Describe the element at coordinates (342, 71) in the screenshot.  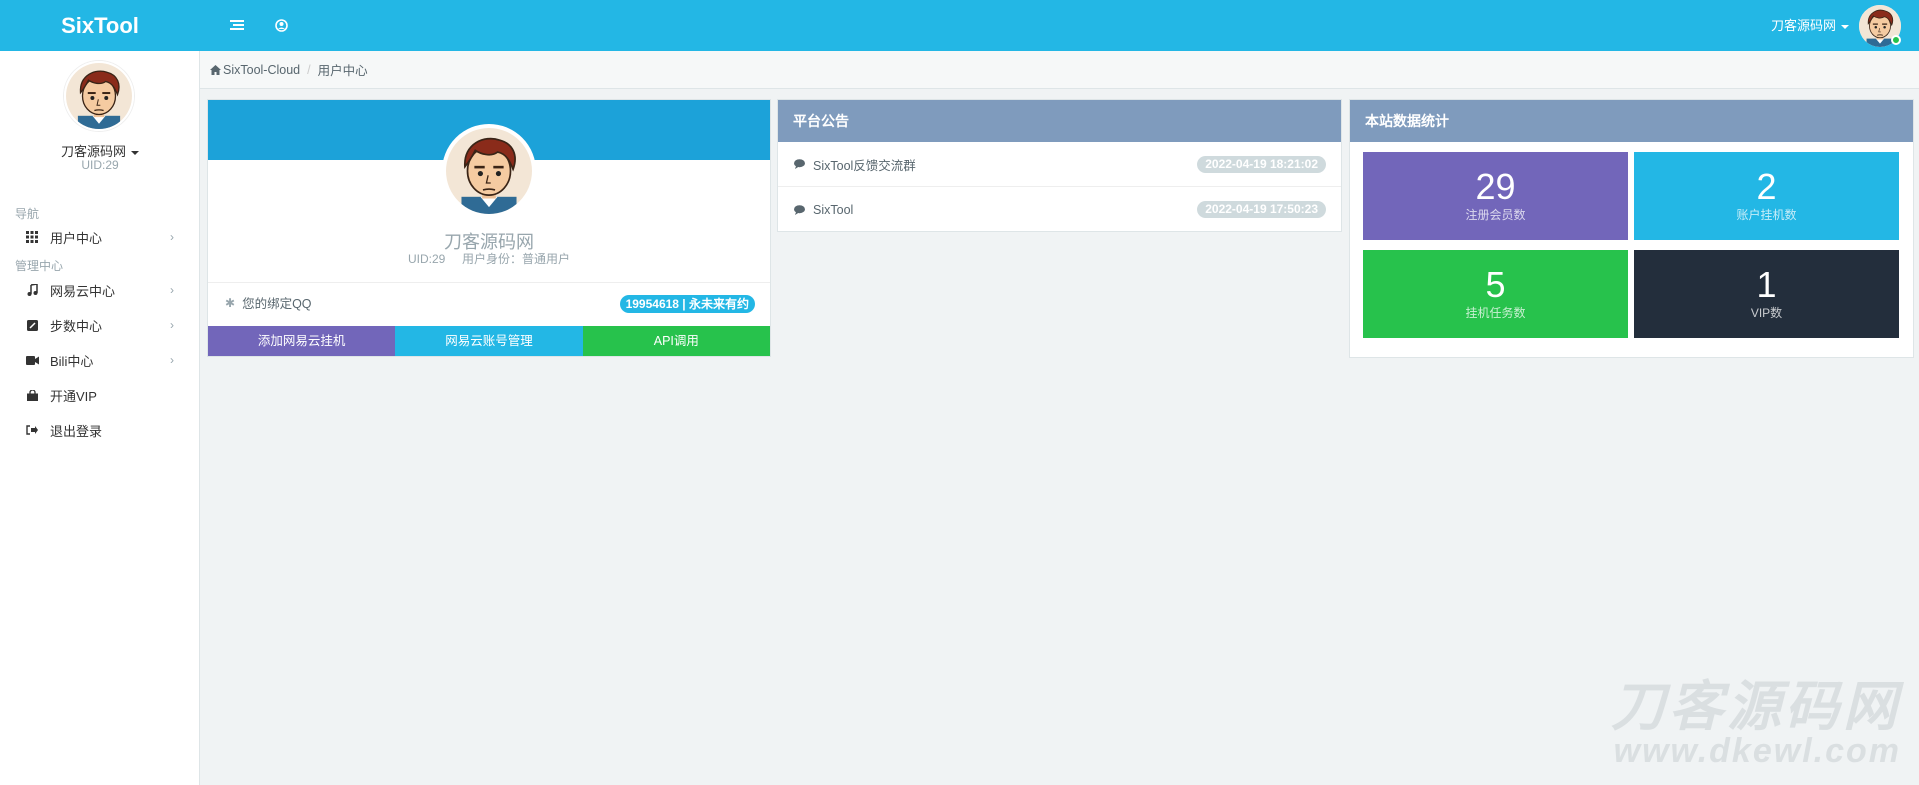
I see `breadcrumb-current: 用户中心` at that location.